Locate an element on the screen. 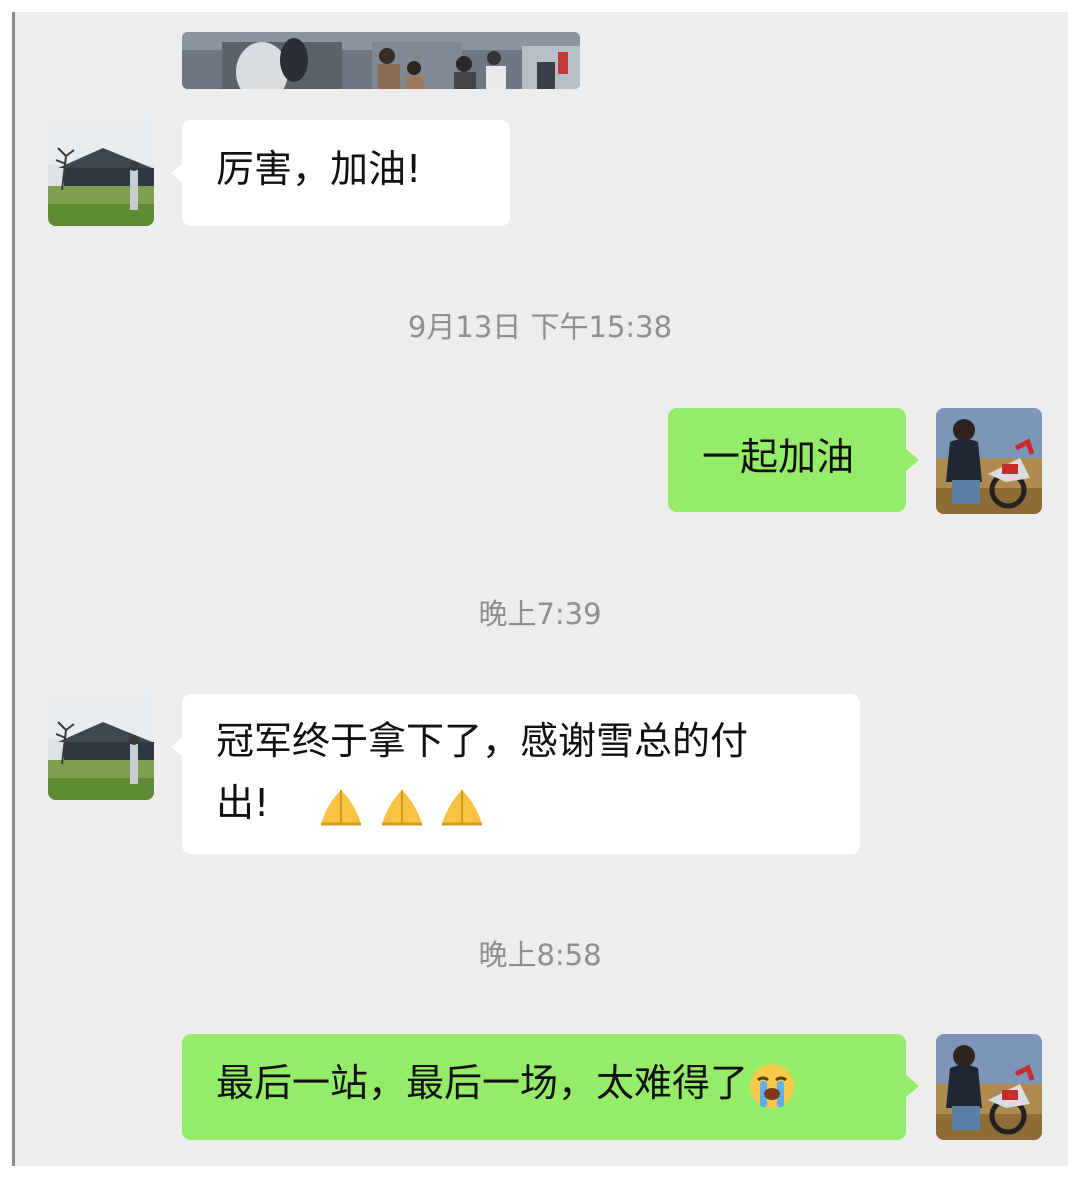  message-bubble-incoming: 冠军终于拿下了，感谢雪总的付 出! is located at coordinates (521, 774).